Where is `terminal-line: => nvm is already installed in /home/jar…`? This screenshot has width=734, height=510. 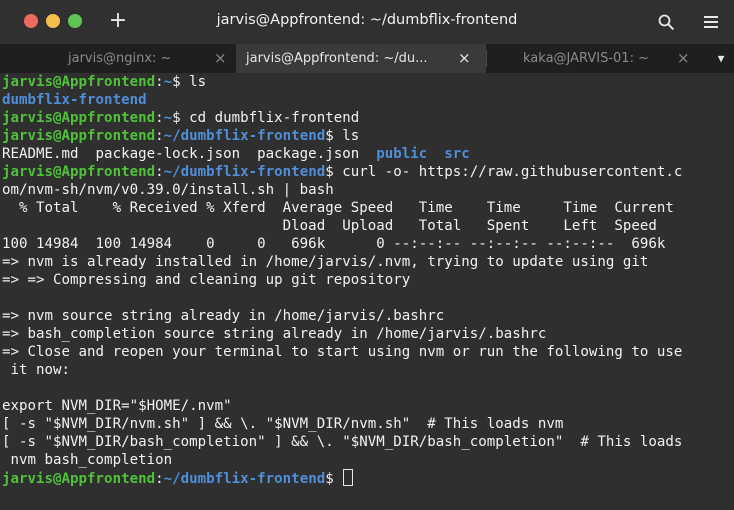 terminal-line: => nvm is already installed in /home/jar… is located at coordinates (367, 262).